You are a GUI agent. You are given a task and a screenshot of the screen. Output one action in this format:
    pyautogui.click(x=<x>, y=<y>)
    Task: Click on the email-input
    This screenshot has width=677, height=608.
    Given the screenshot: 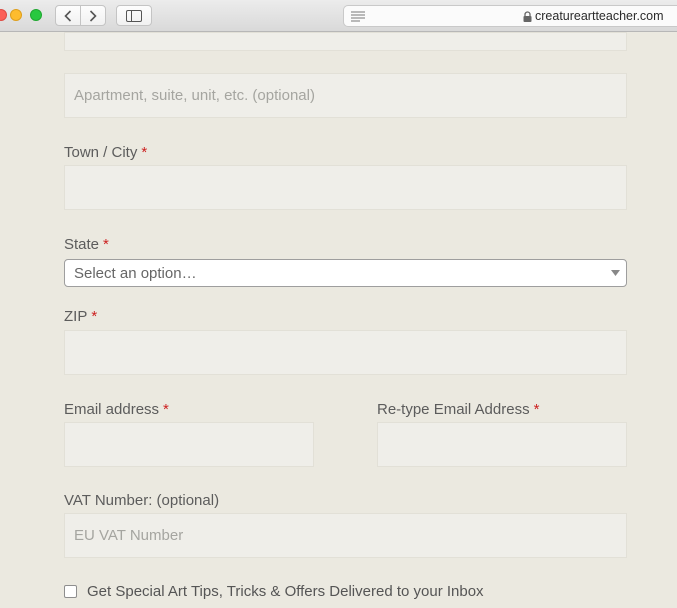 What is the action you would take?
    pyautogui.click(x=189, y=444)
    